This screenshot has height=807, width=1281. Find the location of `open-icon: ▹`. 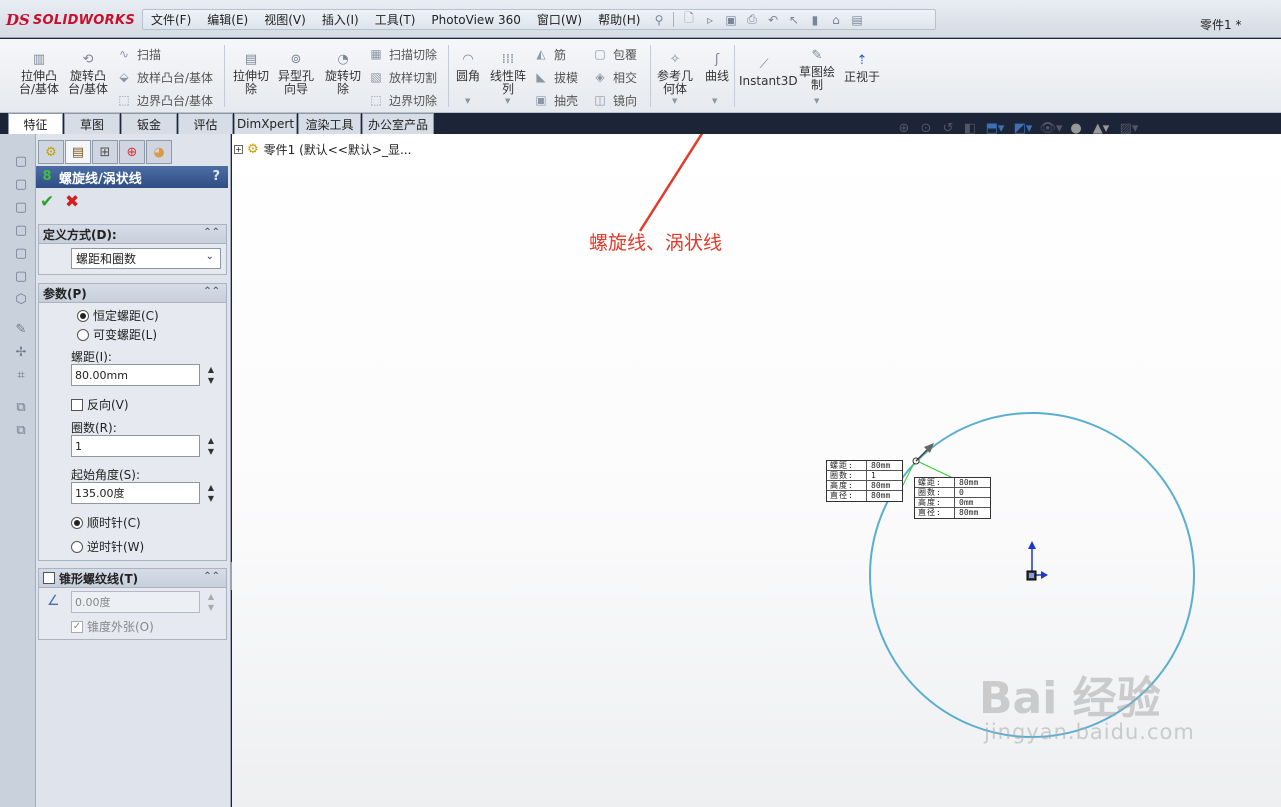

open-icon: ▹ is located at coordinates (709, 19).